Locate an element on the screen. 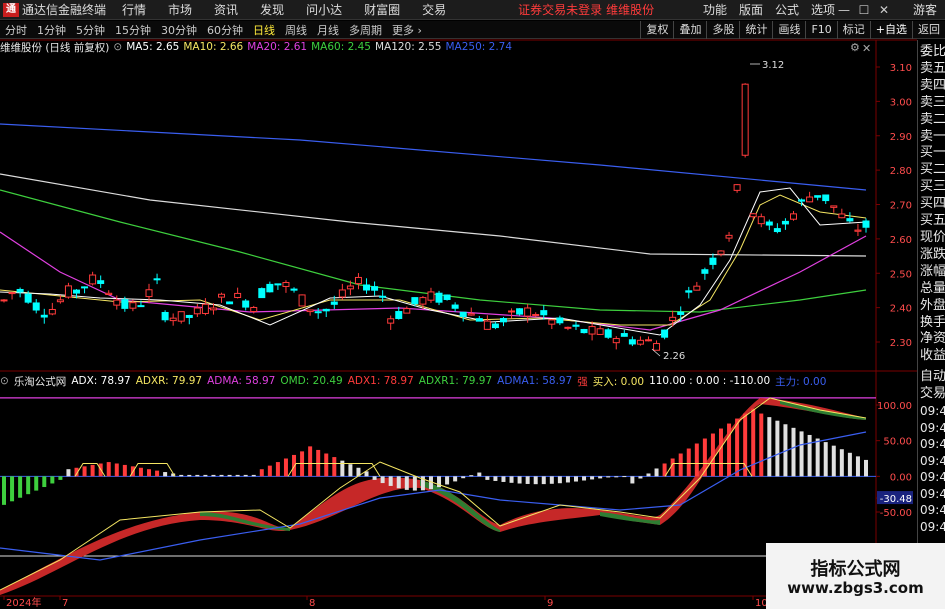 The width and height of the screenshot is (945, 609). rp-buy1: 买一 is located at coordinates (931, 153).